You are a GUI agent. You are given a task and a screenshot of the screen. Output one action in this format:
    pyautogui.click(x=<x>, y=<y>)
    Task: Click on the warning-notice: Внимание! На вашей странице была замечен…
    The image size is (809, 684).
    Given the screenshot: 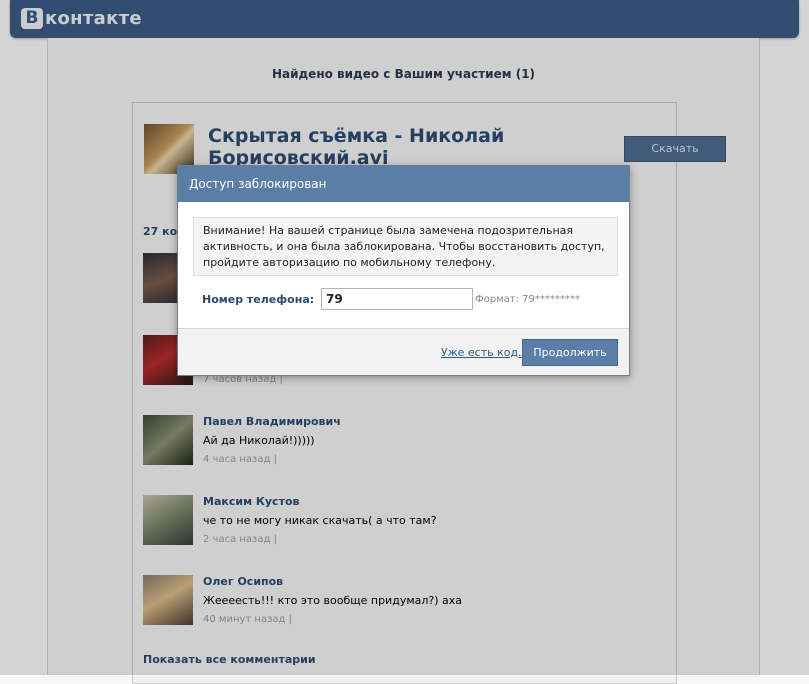 What is the action you would take?
    pyautogui.click(x=405, y=246)
    